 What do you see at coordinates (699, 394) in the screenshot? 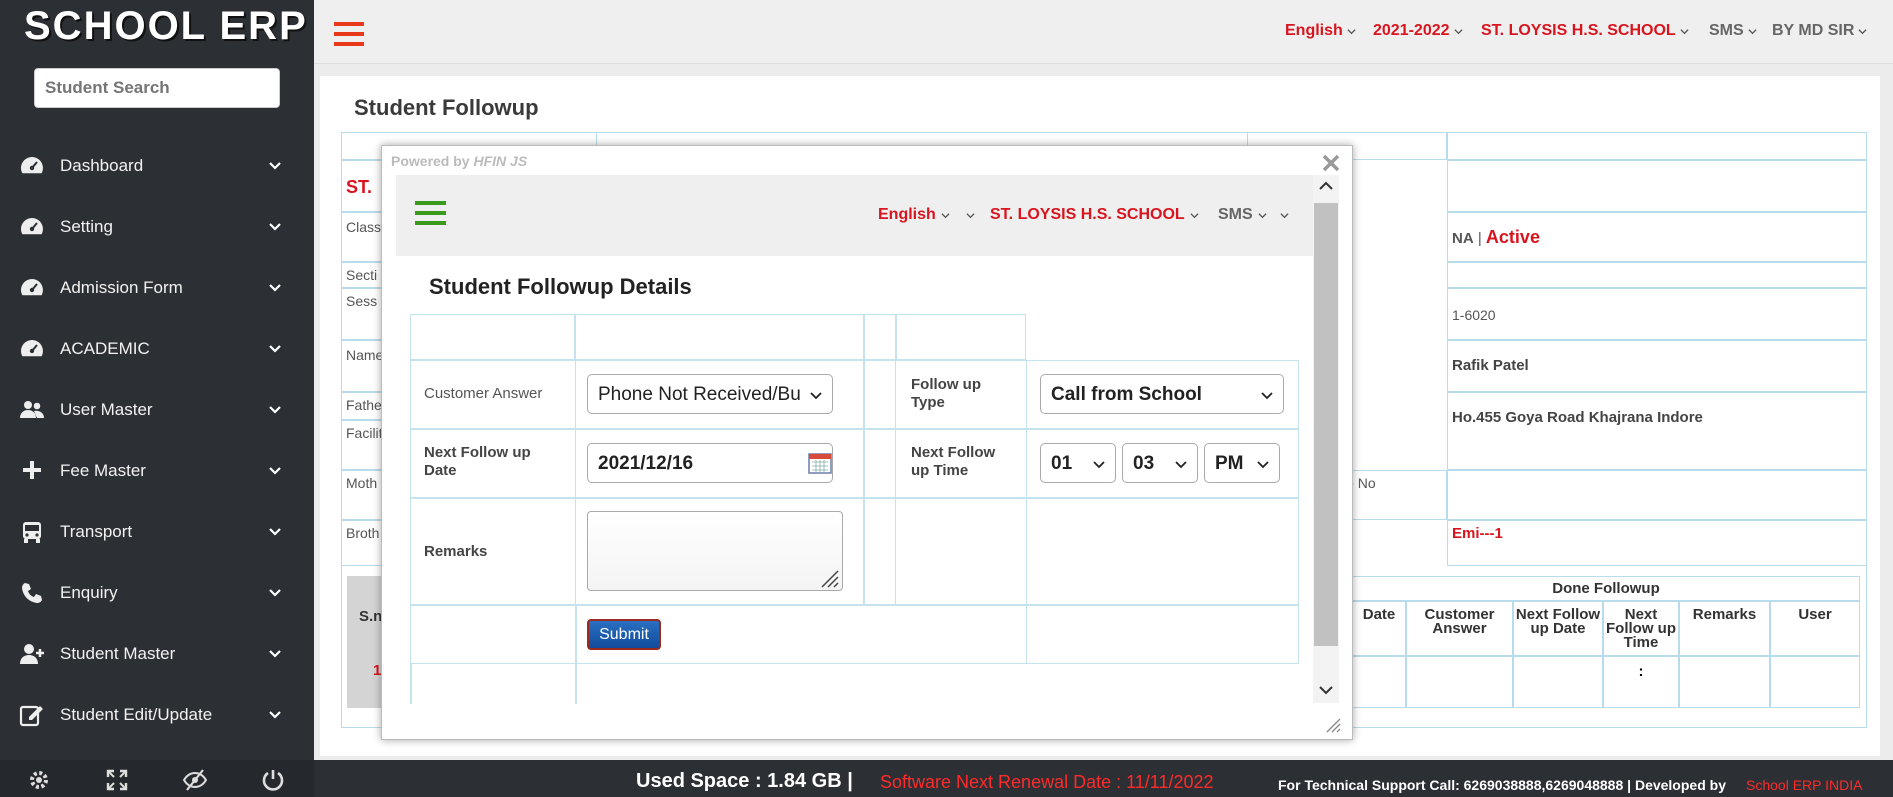
I see `customer-answer-value: Phone Not Received/Bu` at bounding box center [699, 394].